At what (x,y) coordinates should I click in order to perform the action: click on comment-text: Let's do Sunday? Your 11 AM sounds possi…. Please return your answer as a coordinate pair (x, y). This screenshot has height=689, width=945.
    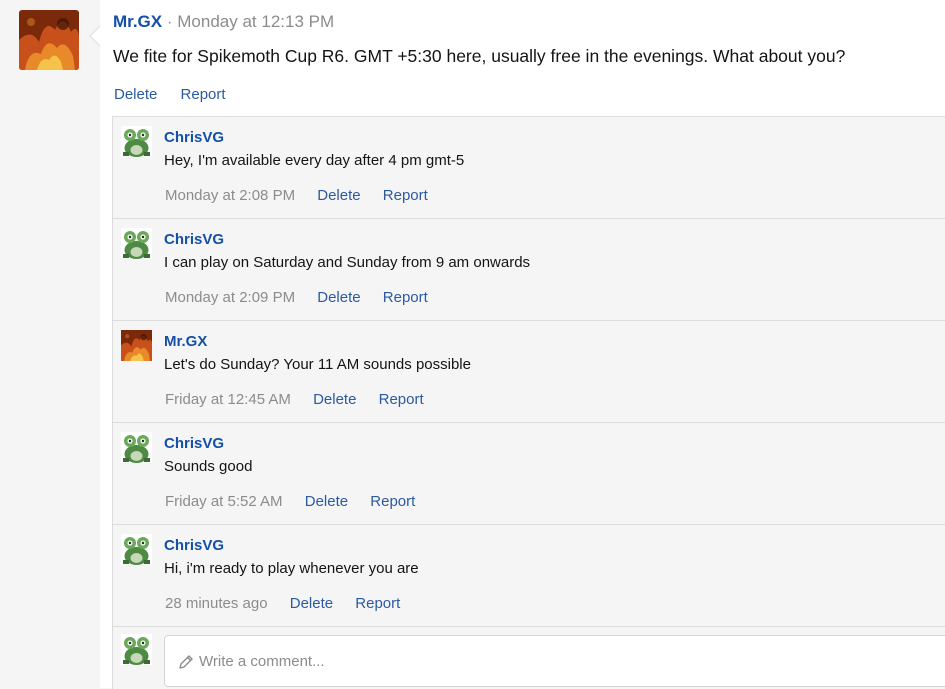
    Looking at the image, I should click on (317, 364).